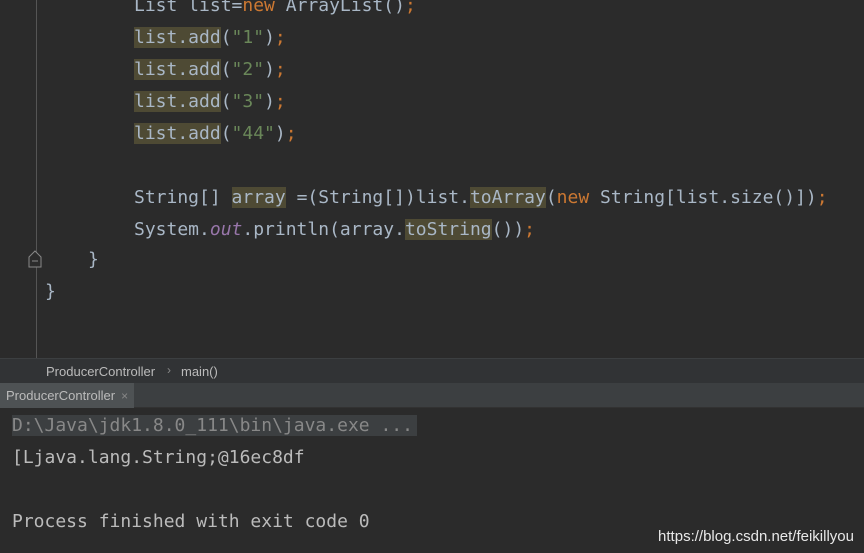 This screenshot has width=864, height=553. What do you see at coordinates (432, 395) in the screenshot?
I see `run-tool-window-tabs: ProducerController ×` at bounding box center [432, 395].